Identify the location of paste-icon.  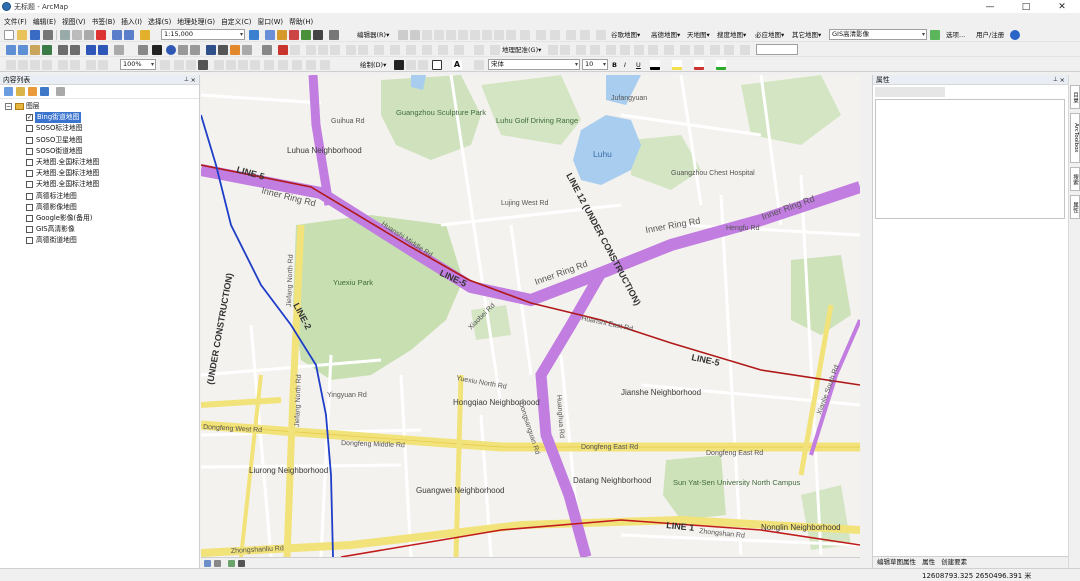
(89, 35).